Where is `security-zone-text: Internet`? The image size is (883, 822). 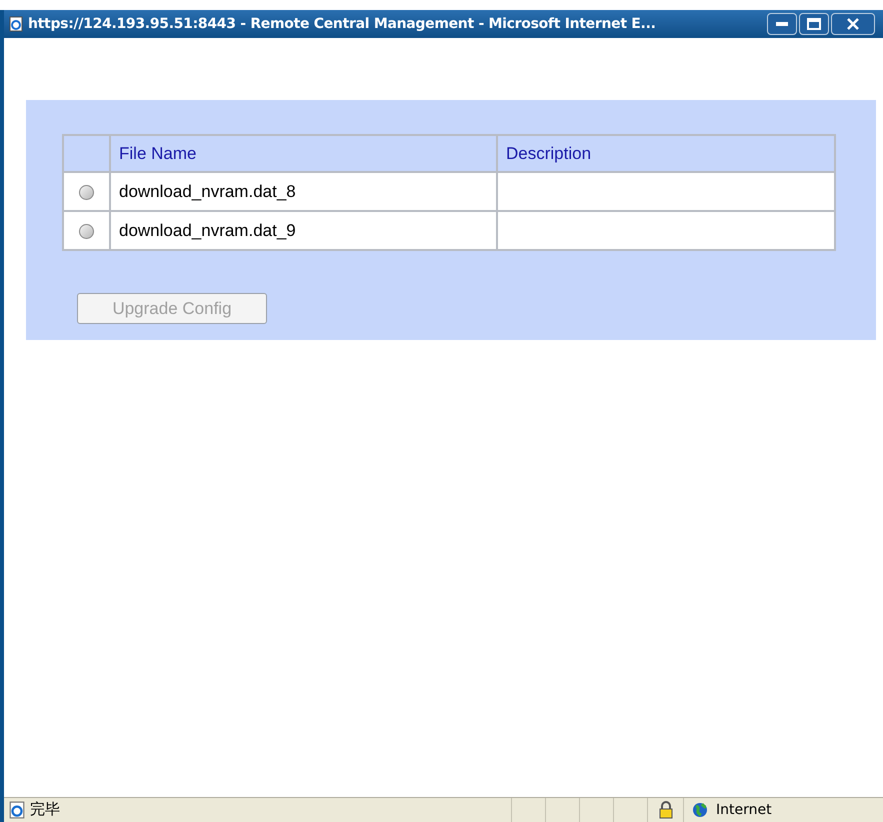 security-zone-text: Internet is located at coordinates (744, 810).